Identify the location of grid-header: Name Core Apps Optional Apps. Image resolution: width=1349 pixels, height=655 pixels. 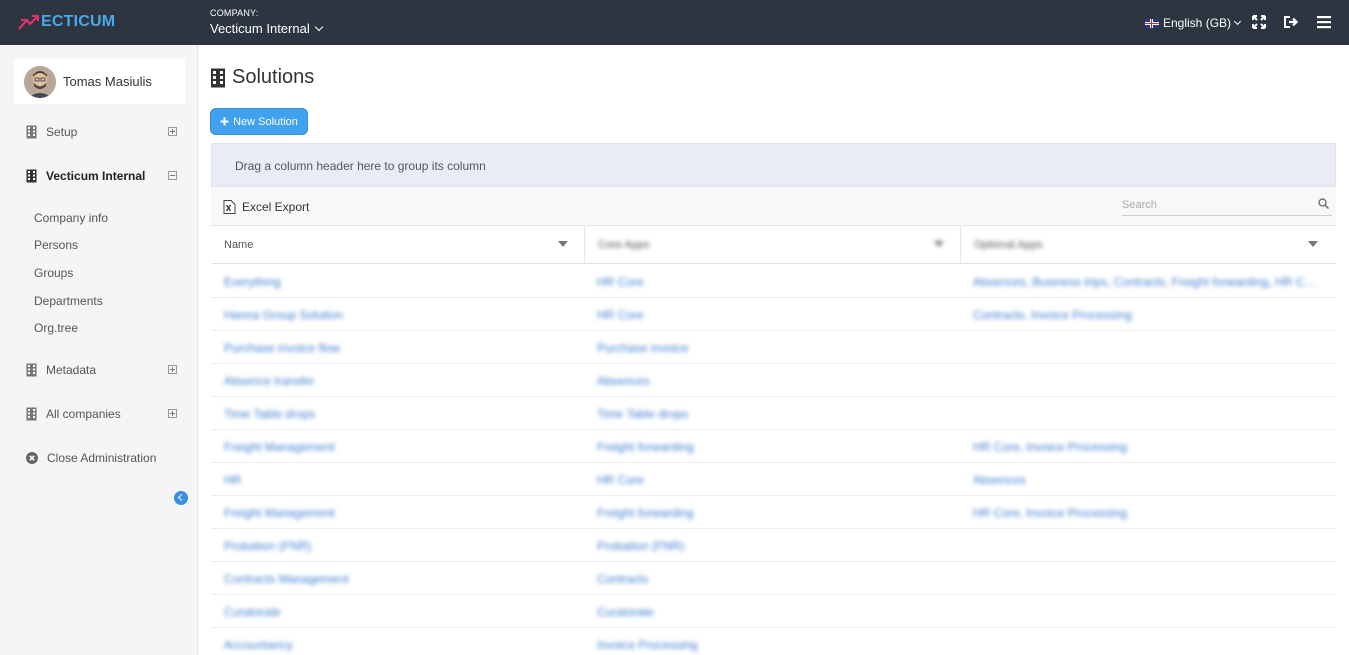
(773, 245).